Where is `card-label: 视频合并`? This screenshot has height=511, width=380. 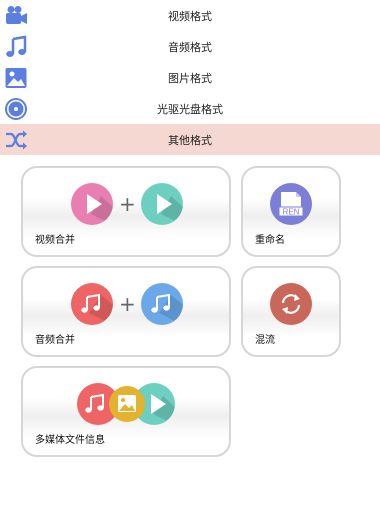 card-label: 视频合并 is located at coordinates (55, 240).